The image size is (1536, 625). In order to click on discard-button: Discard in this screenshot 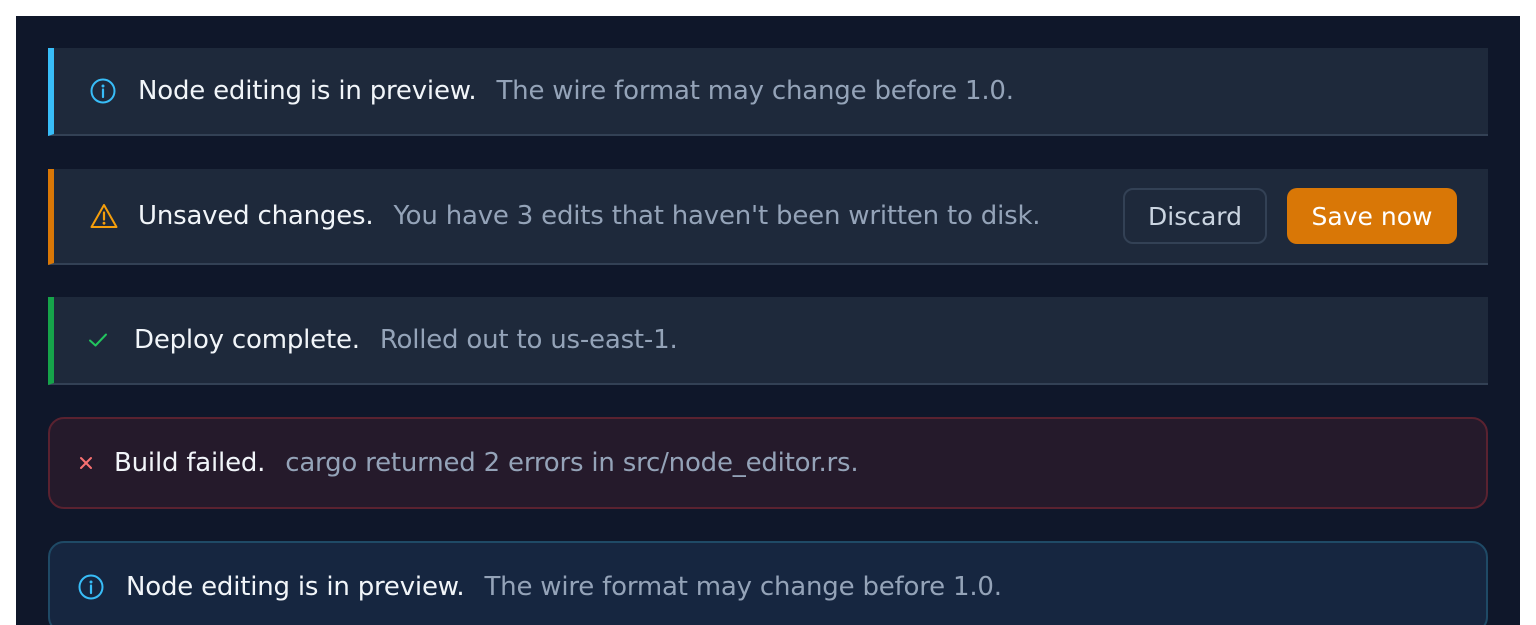, I will do `click(1195, 216)`.